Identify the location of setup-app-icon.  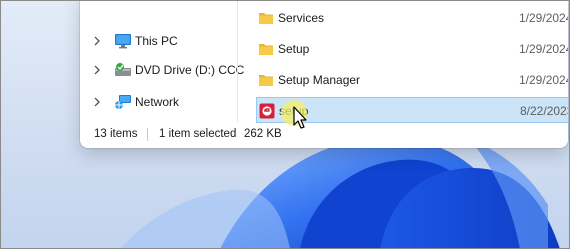
(267, 111).